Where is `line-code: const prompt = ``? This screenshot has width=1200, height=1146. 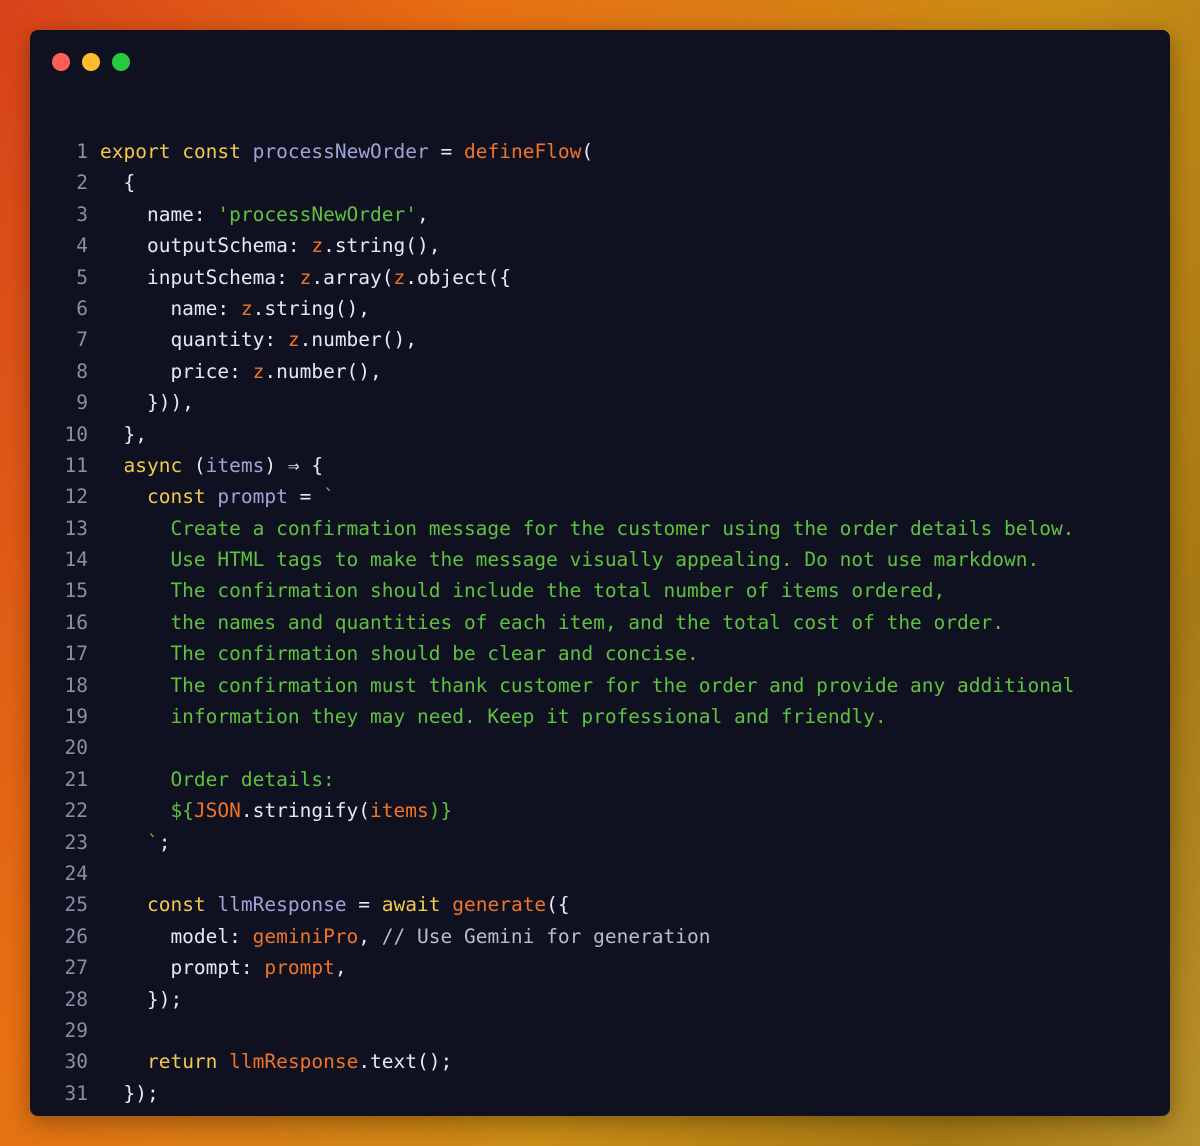
line-code: const prompt = ` is located at coordinates (217, 496).